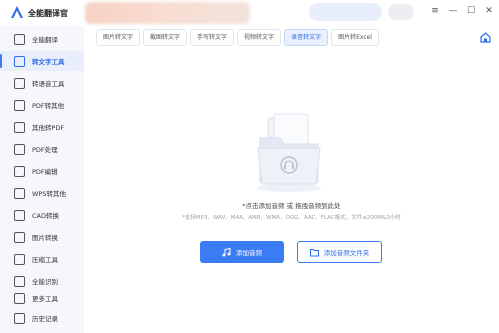 This screenshot has height=333, width=499. Describe the element at coordinates (291, 206) in the screenshot. I see `drop-hint: *点击添加音频 或 拖拽音频到此处` at that location.